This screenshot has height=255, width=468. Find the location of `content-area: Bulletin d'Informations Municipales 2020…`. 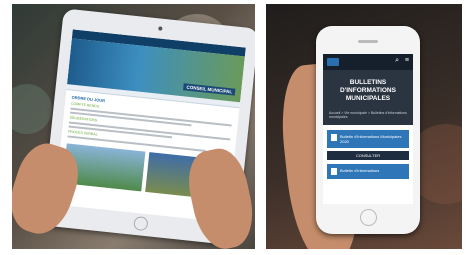

content-area: Bulletin d'Informations Municipales 2020… is located at coordinates (368, 164).